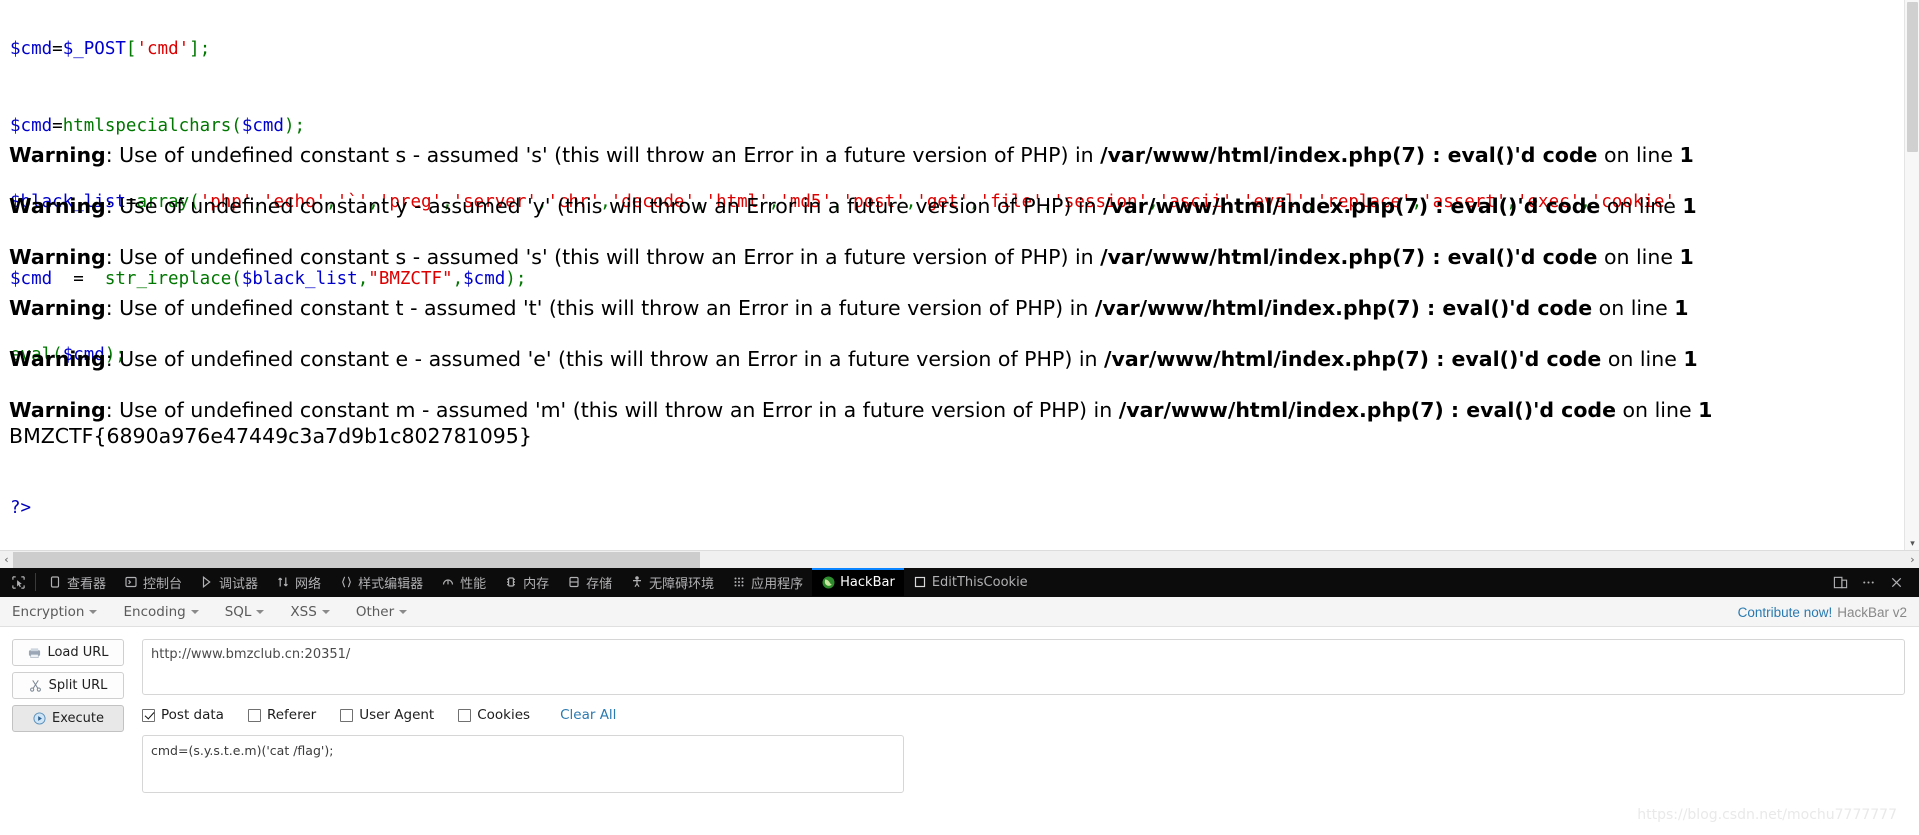 This screenshot has width=1919, height=835. I want to click on execute-icon, so click(39, 719).